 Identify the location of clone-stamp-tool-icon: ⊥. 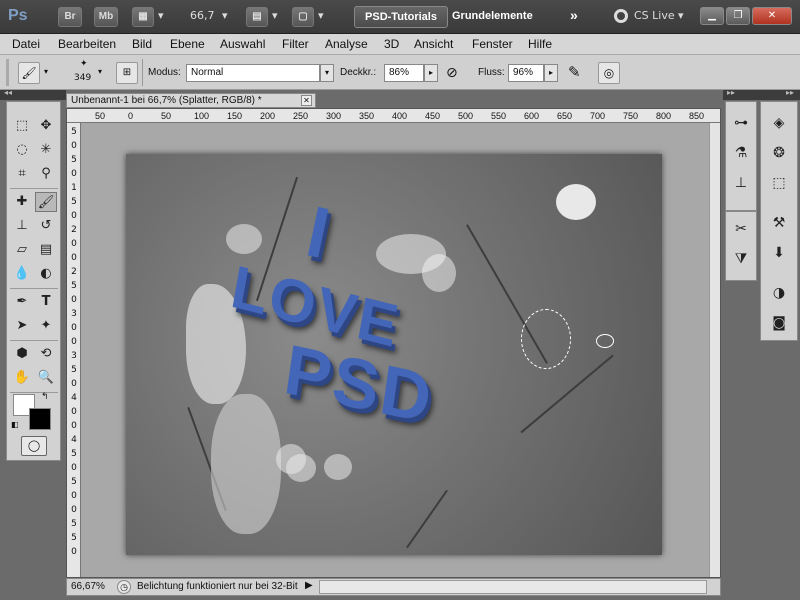
(22, 226).